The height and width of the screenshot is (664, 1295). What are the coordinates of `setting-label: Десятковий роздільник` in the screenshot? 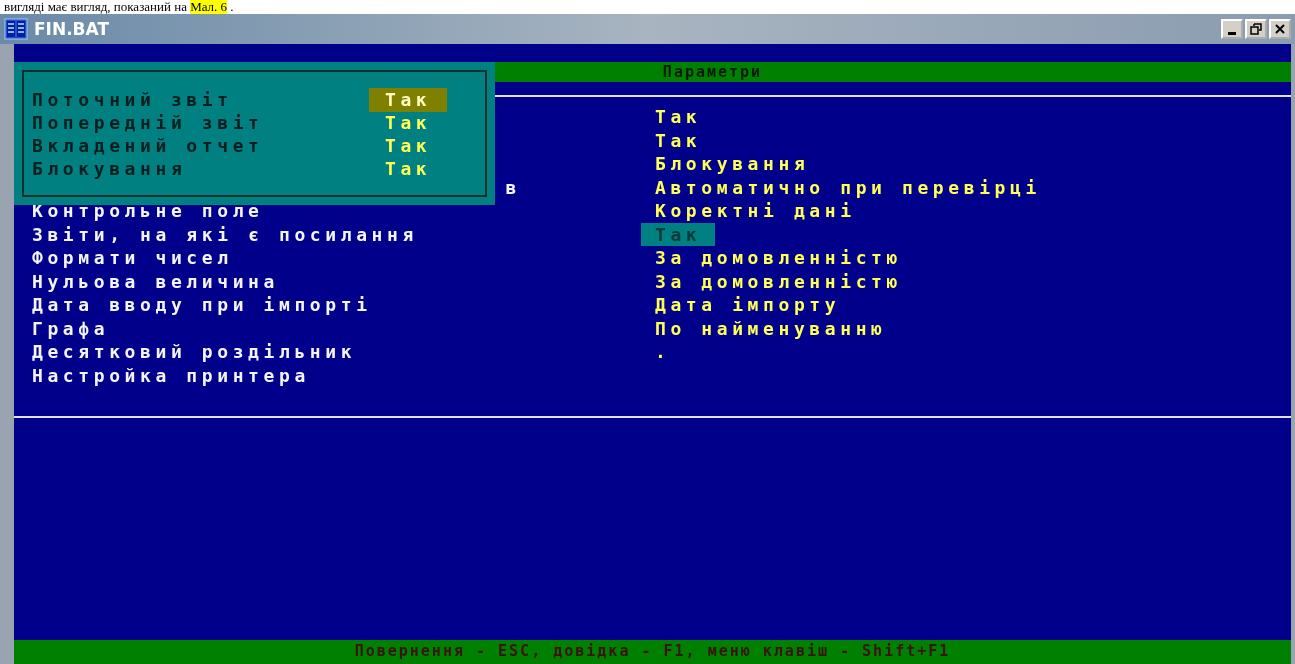 It's located at (194, 352).